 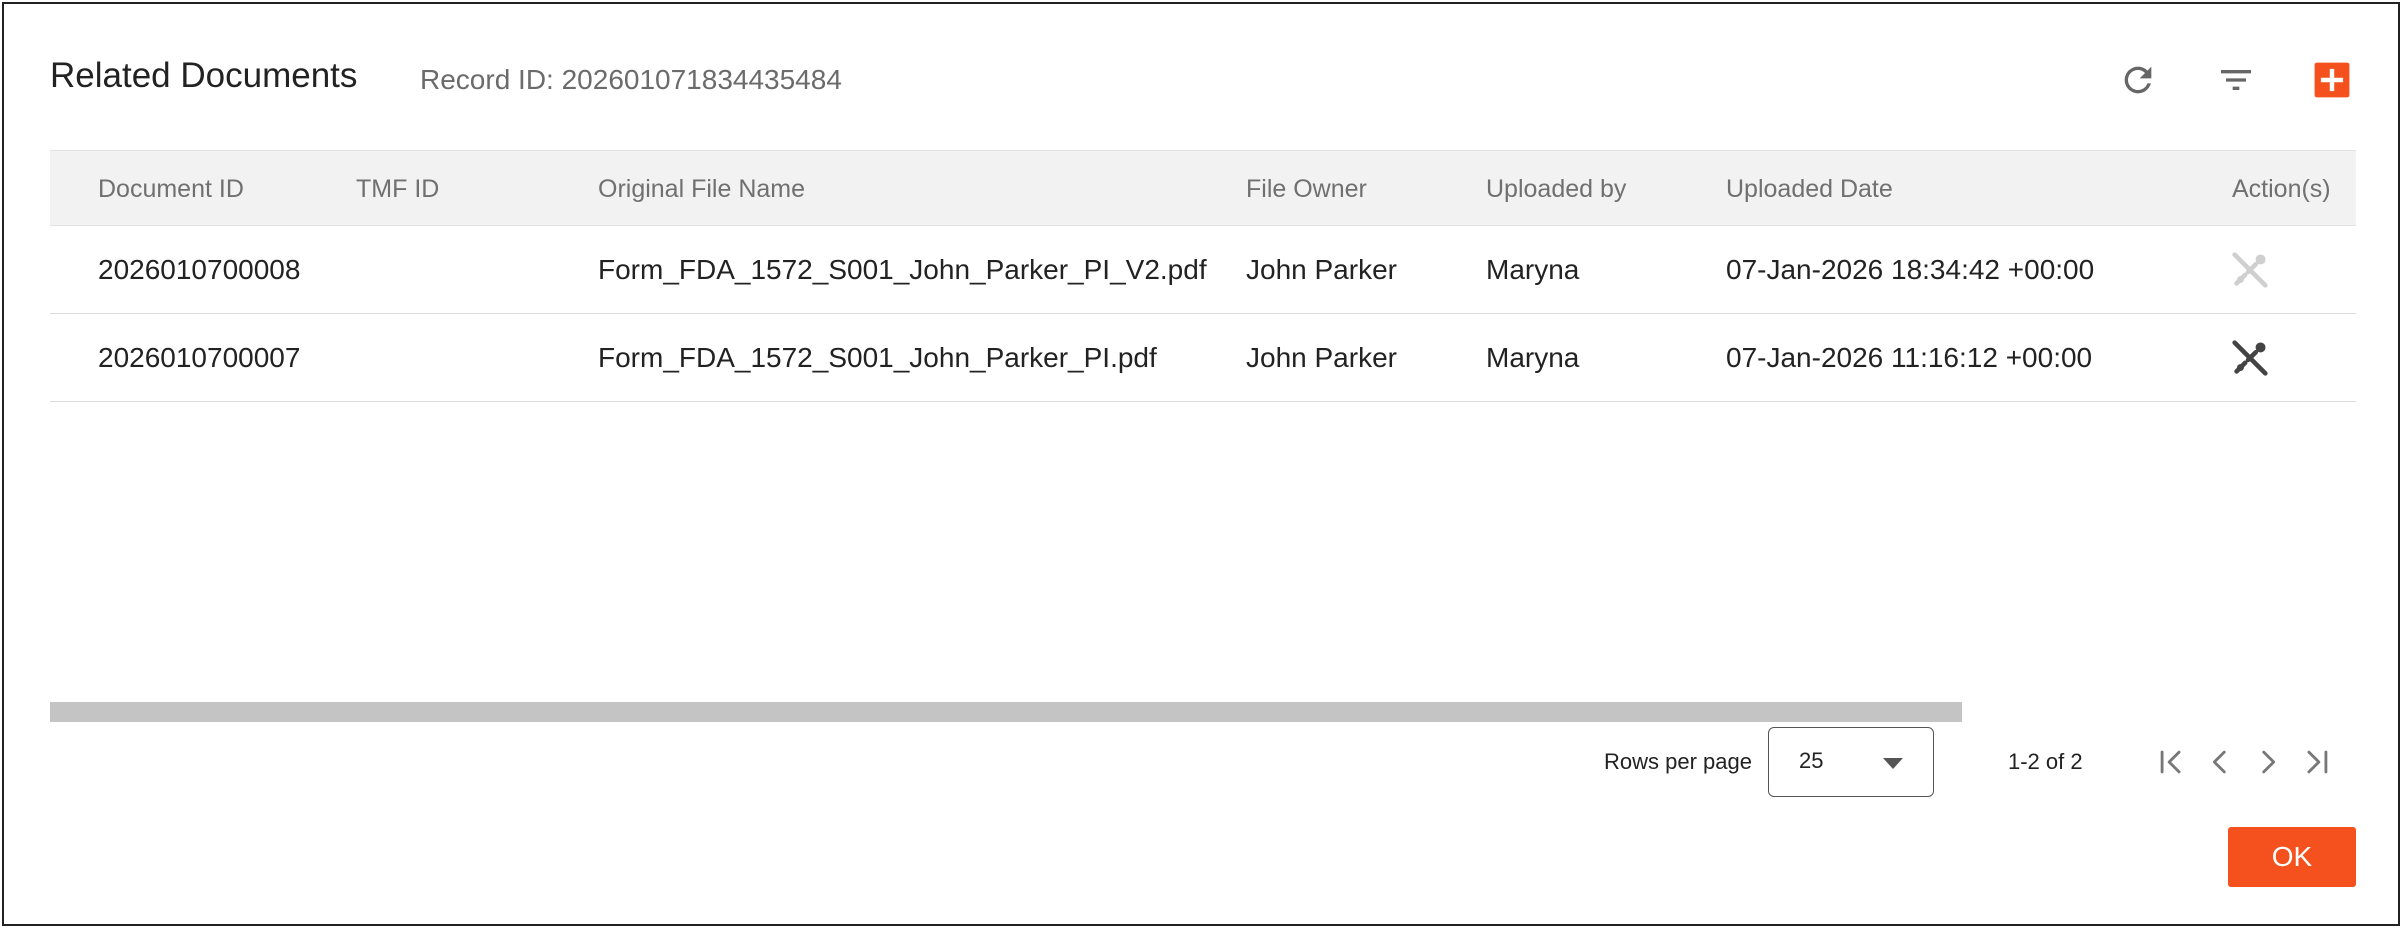 I want to click on add-icon, so click(x=2332, y=80).